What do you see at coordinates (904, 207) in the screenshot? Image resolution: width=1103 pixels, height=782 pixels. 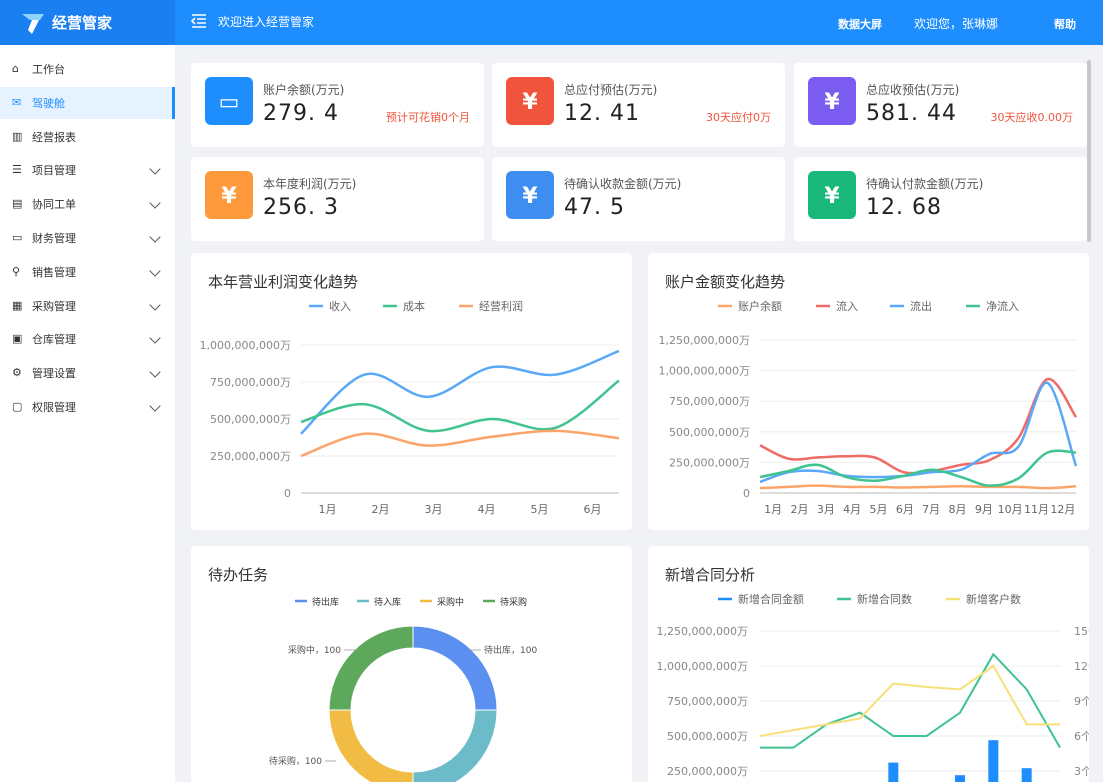 I see `stat-value: 12. 68` at bounding box center [904, 207].